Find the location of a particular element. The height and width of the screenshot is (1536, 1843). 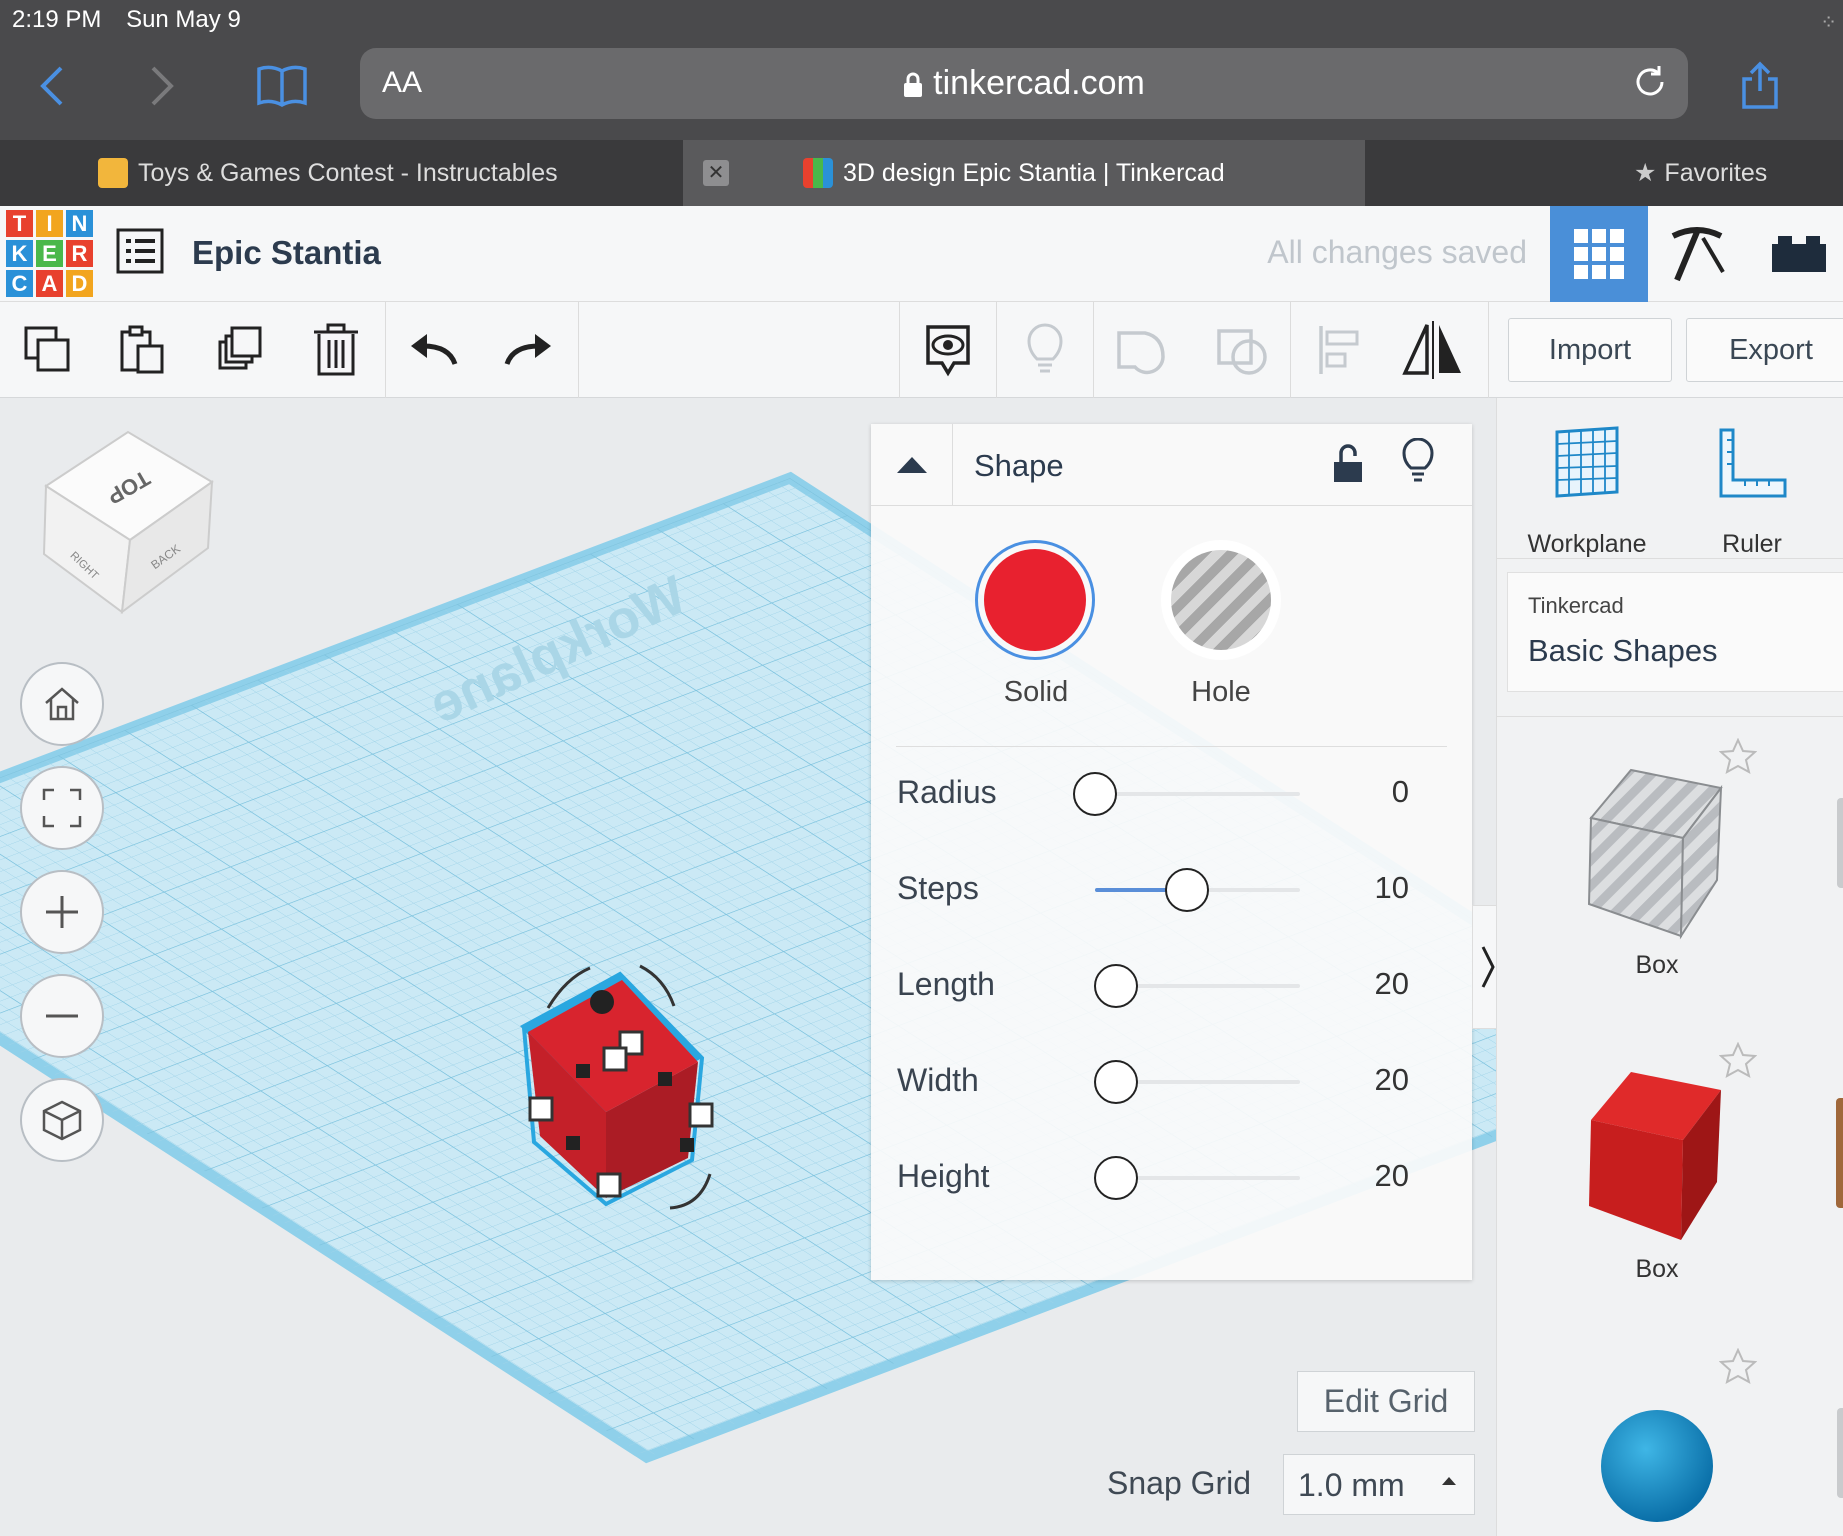

lock-button is located at coordinates (1348, 465).